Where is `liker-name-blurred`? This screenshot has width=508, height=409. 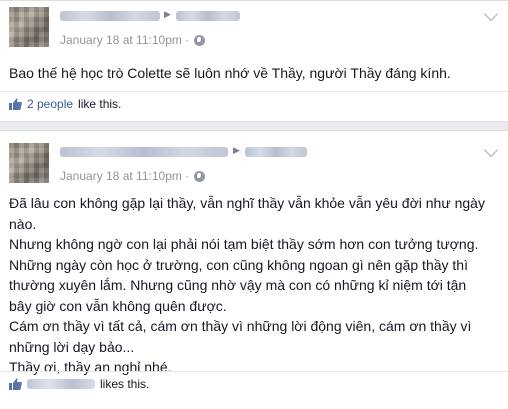
liker-name-blurred is located at coordinates (61, 384).